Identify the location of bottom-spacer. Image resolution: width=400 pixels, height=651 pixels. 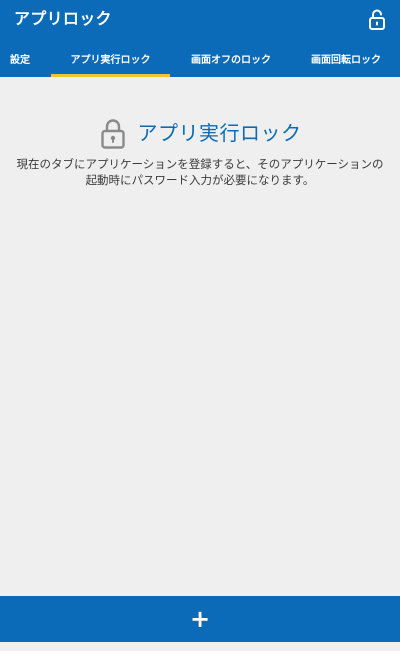
(200, 646).